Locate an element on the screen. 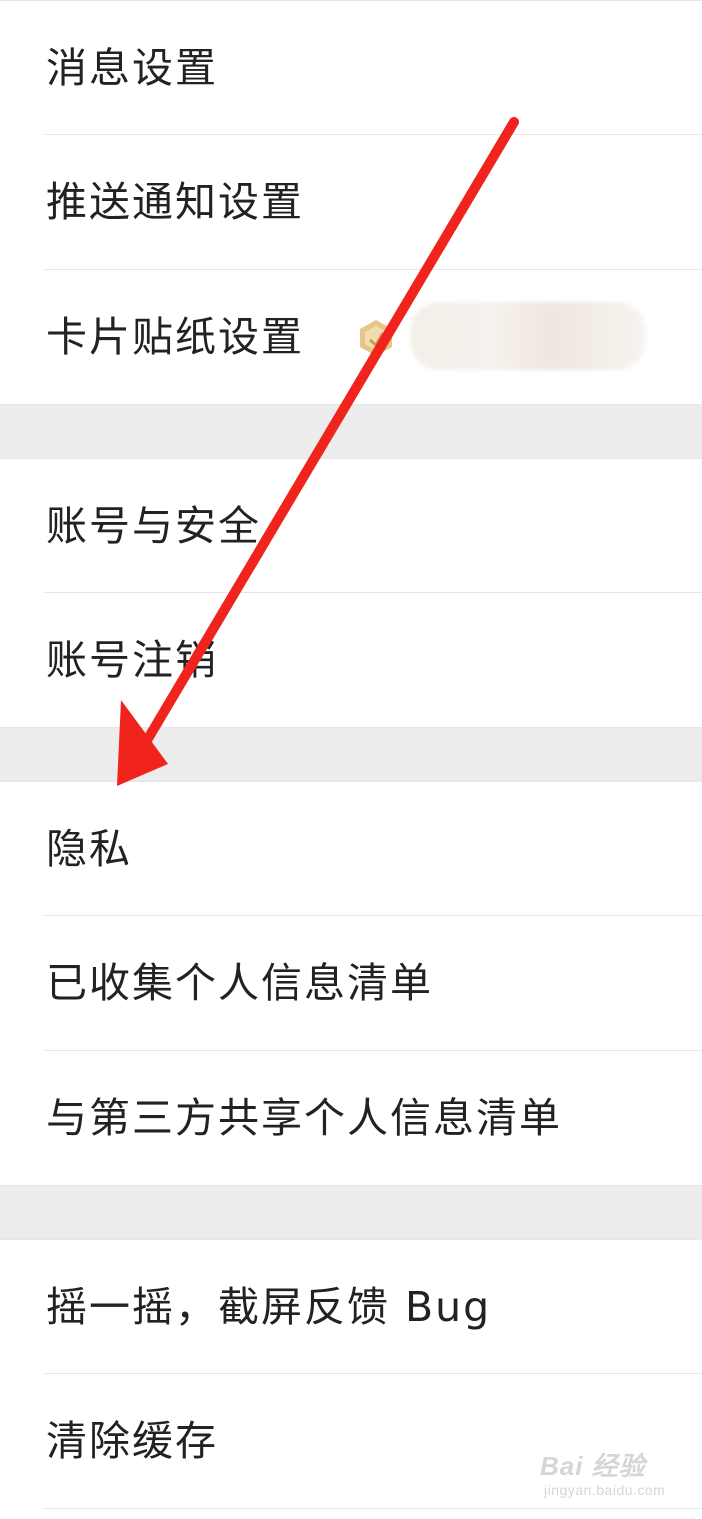 This screenshot has width=702, height=1519. settings-item-label: 隐私 is located at coordinates (89, 849).